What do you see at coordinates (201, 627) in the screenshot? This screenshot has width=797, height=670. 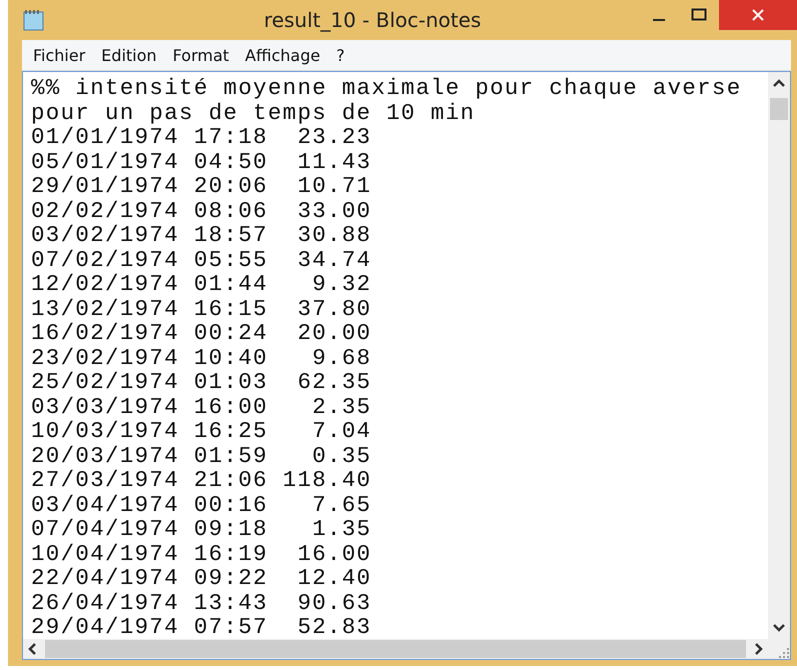 I see `text-line: 29/04/1974 07:57 52.83` at bounding box center [201, 627].